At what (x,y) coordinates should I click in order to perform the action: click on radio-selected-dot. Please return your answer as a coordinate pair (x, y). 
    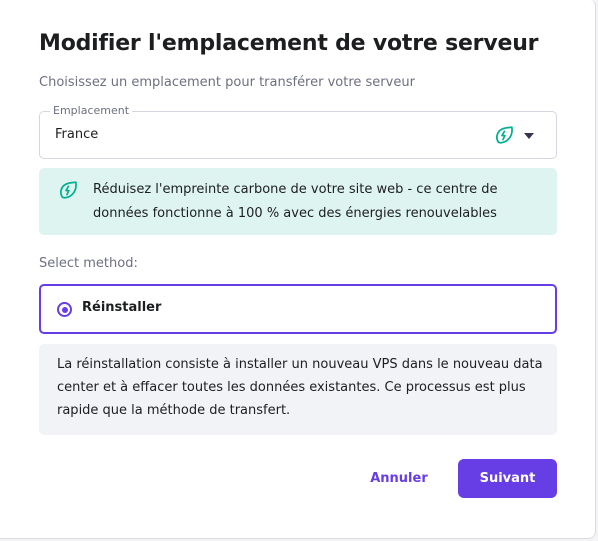
    Looking at the image, I should click on (64, 309).